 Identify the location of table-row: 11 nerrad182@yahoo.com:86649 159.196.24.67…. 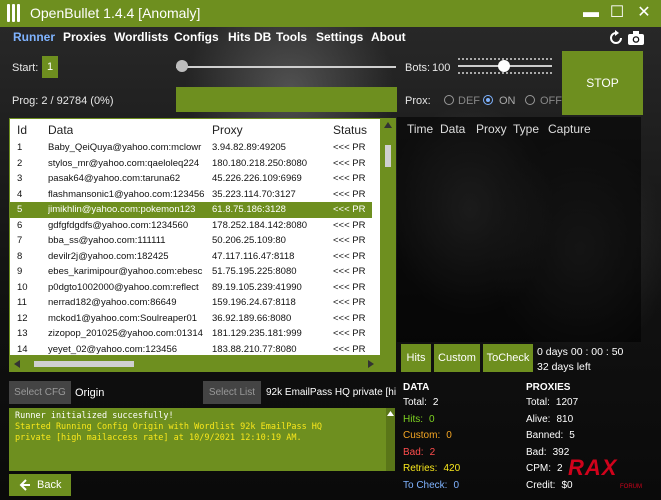
(191, 303).